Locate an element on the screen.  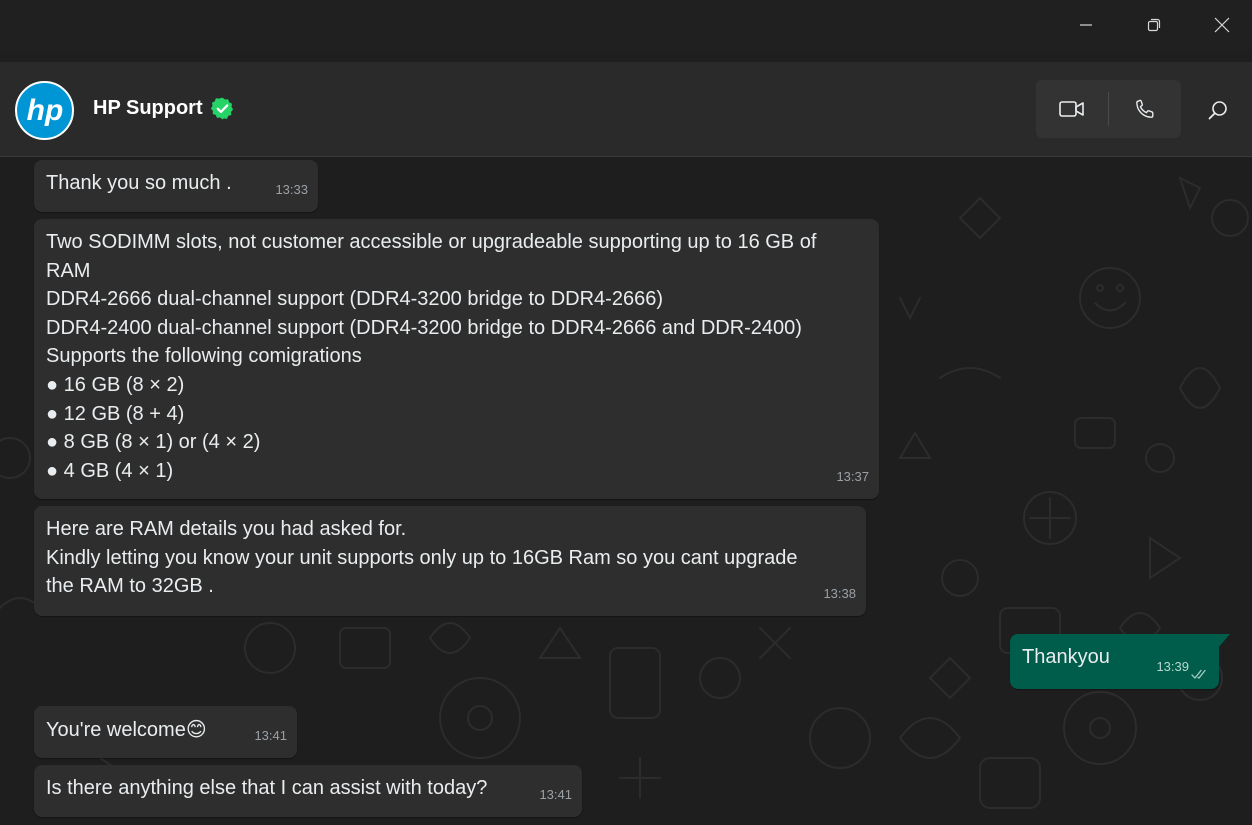
search-icon is located at coordinates (1217, 110).